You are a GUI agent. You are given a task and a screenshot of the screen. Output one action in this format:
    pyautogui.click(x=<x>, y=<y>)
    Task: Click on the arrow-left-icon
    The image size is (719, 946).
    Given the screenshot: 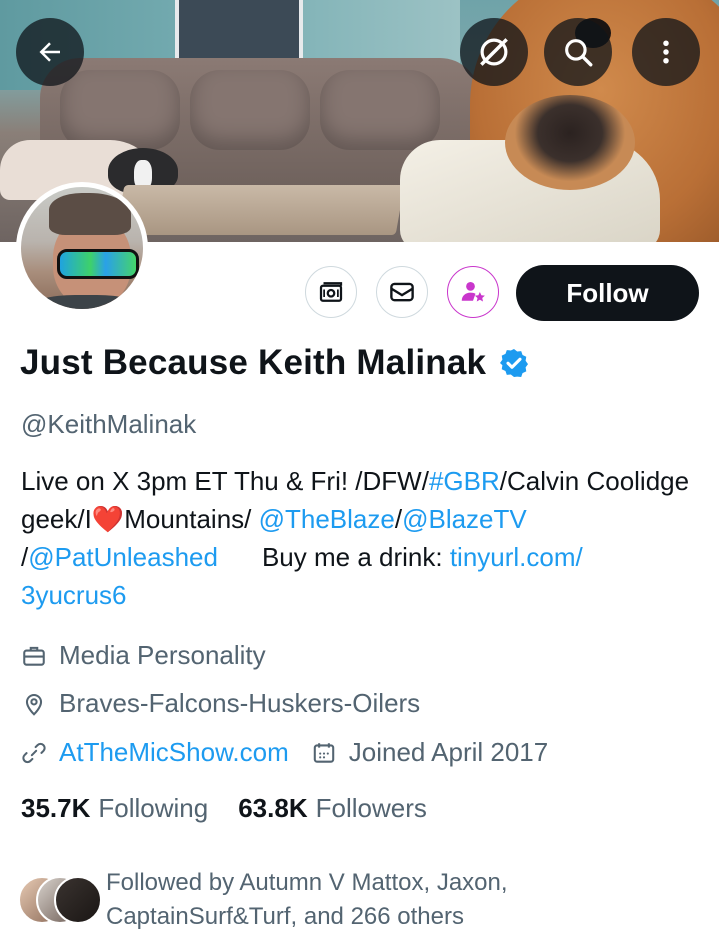 What is the action you would take?
    pyautogui.click(x=49, y=52)
    